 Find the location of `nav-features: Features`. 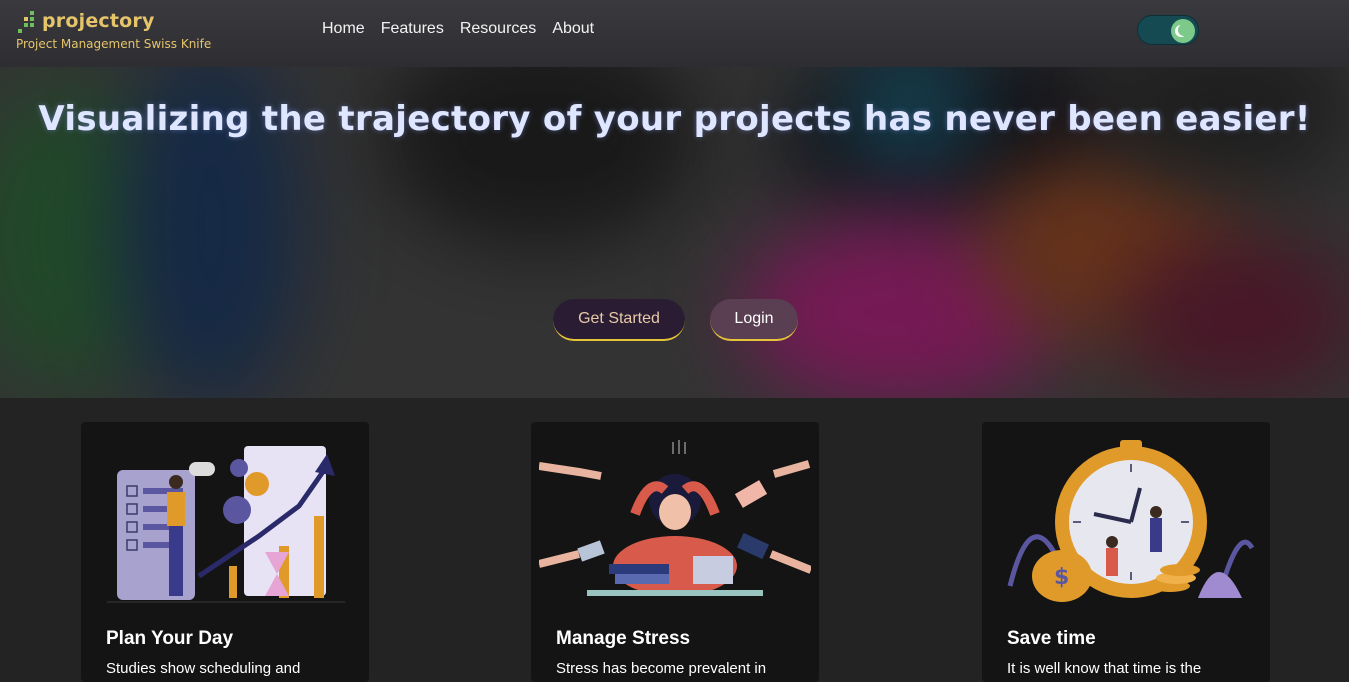

nav-features: Features is located at coordinates (412, 29).